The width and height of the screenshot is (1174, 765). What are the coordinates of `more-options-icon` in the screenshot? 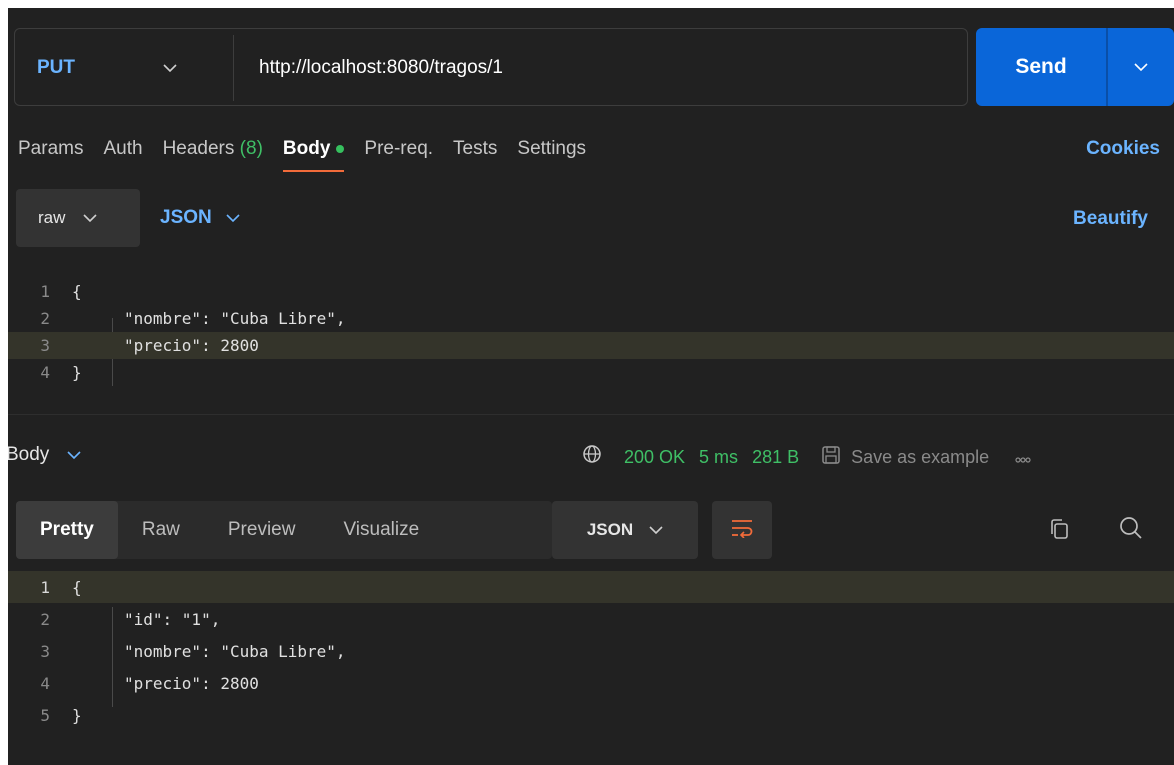 It's located at (1023, 457).